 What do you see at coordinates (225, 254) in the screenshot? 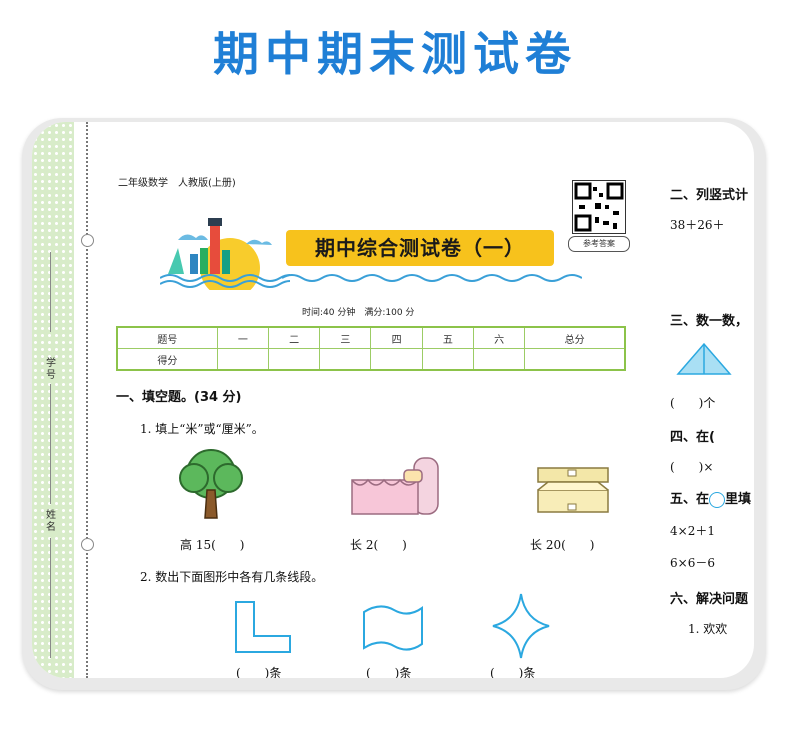
I see `lighthouse-illustration` at bounding box center [225, 254].